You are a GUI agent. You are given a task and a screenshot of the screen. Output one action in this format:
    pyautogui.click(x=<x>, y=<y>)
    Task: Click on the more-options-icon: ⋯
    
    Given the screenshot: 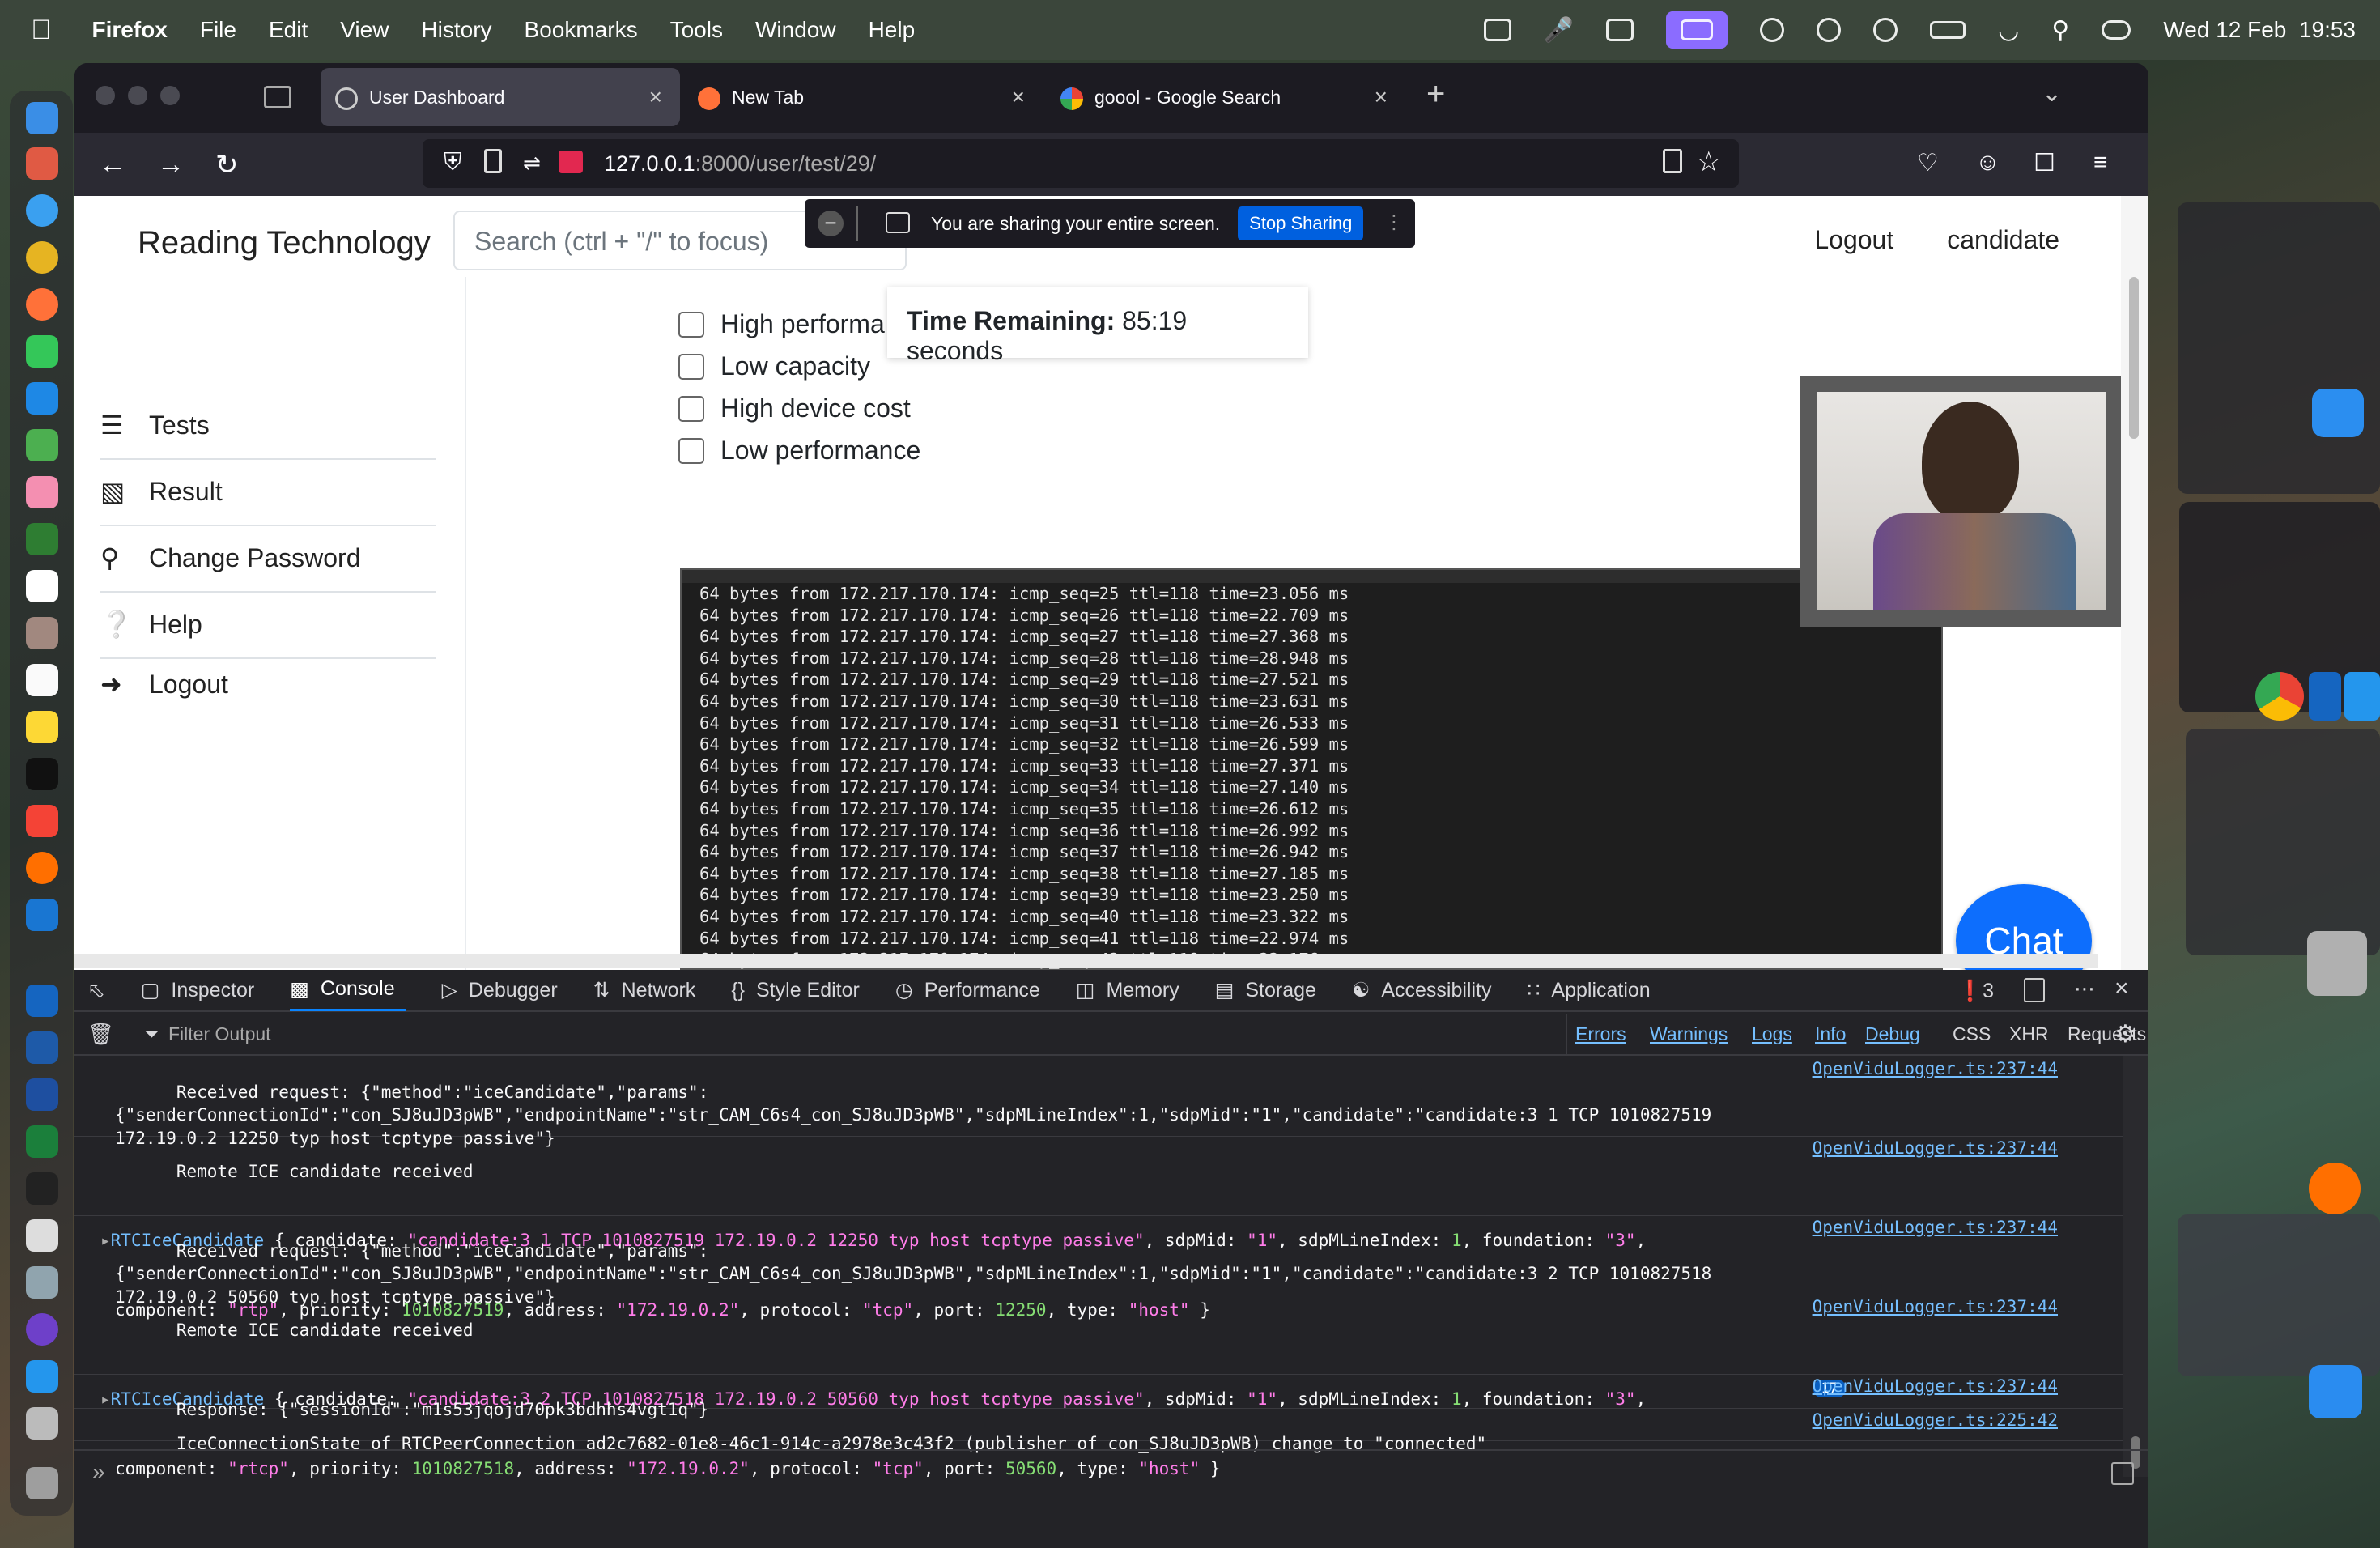 What is the action you would take?
    pyautogui.click(x=2084, y=989)
    